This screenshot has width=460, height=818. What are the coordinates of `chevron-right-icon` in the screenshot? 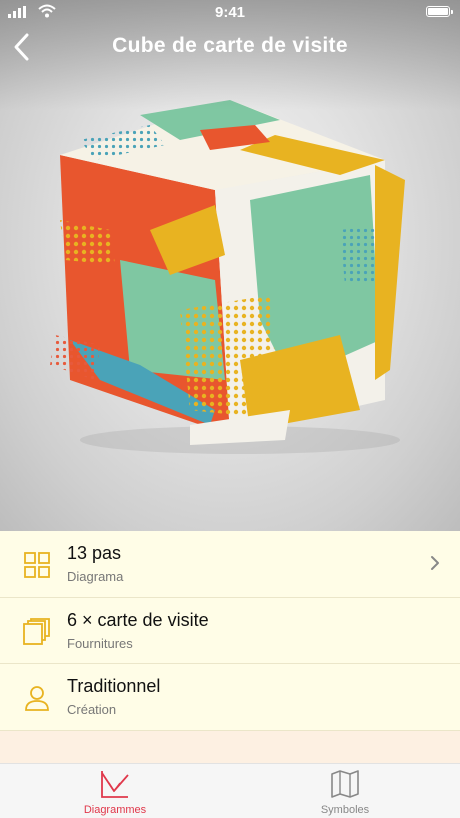 It's located at (435, 563).